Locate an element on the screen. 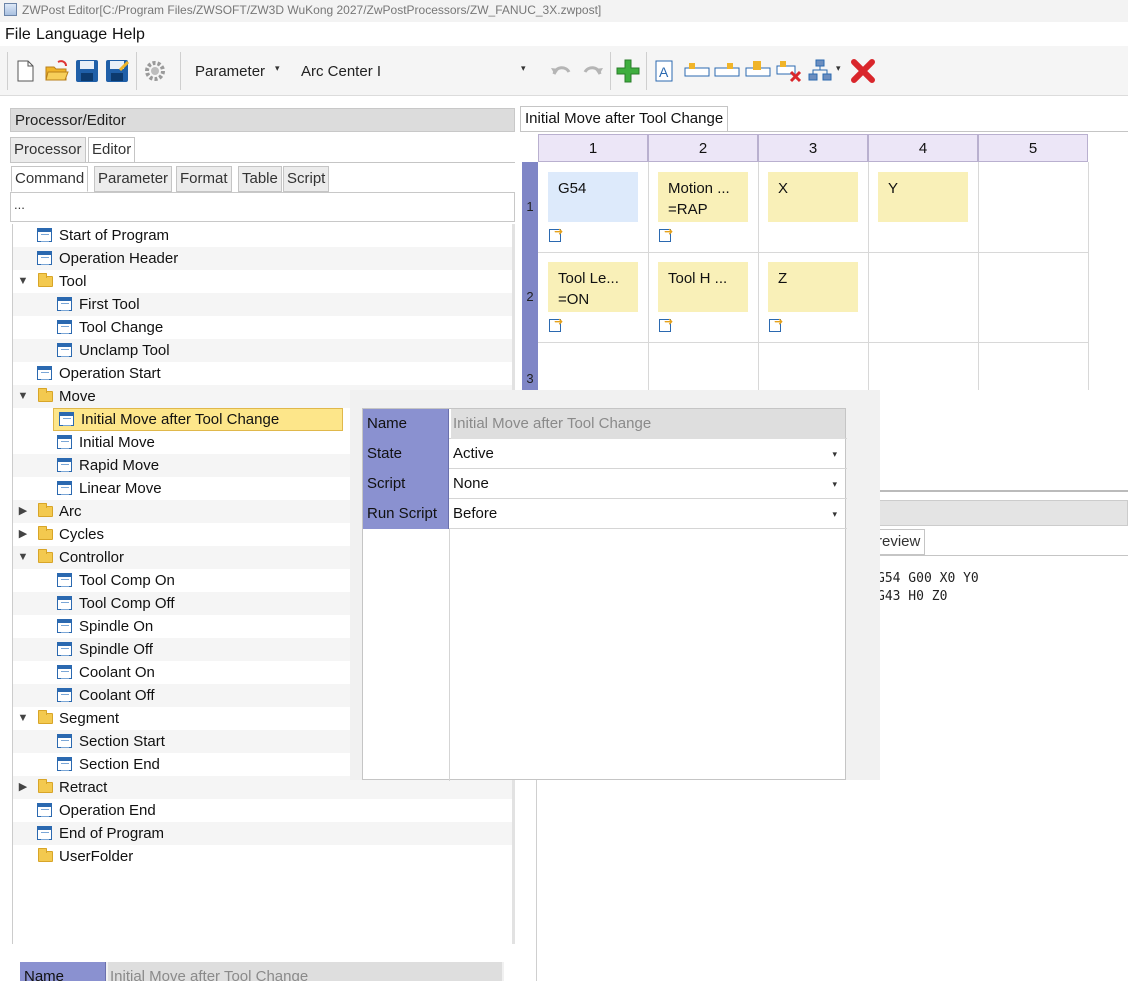 This screenshot has height=981, width=1128. close-icon is located at coordinates (863, 71).